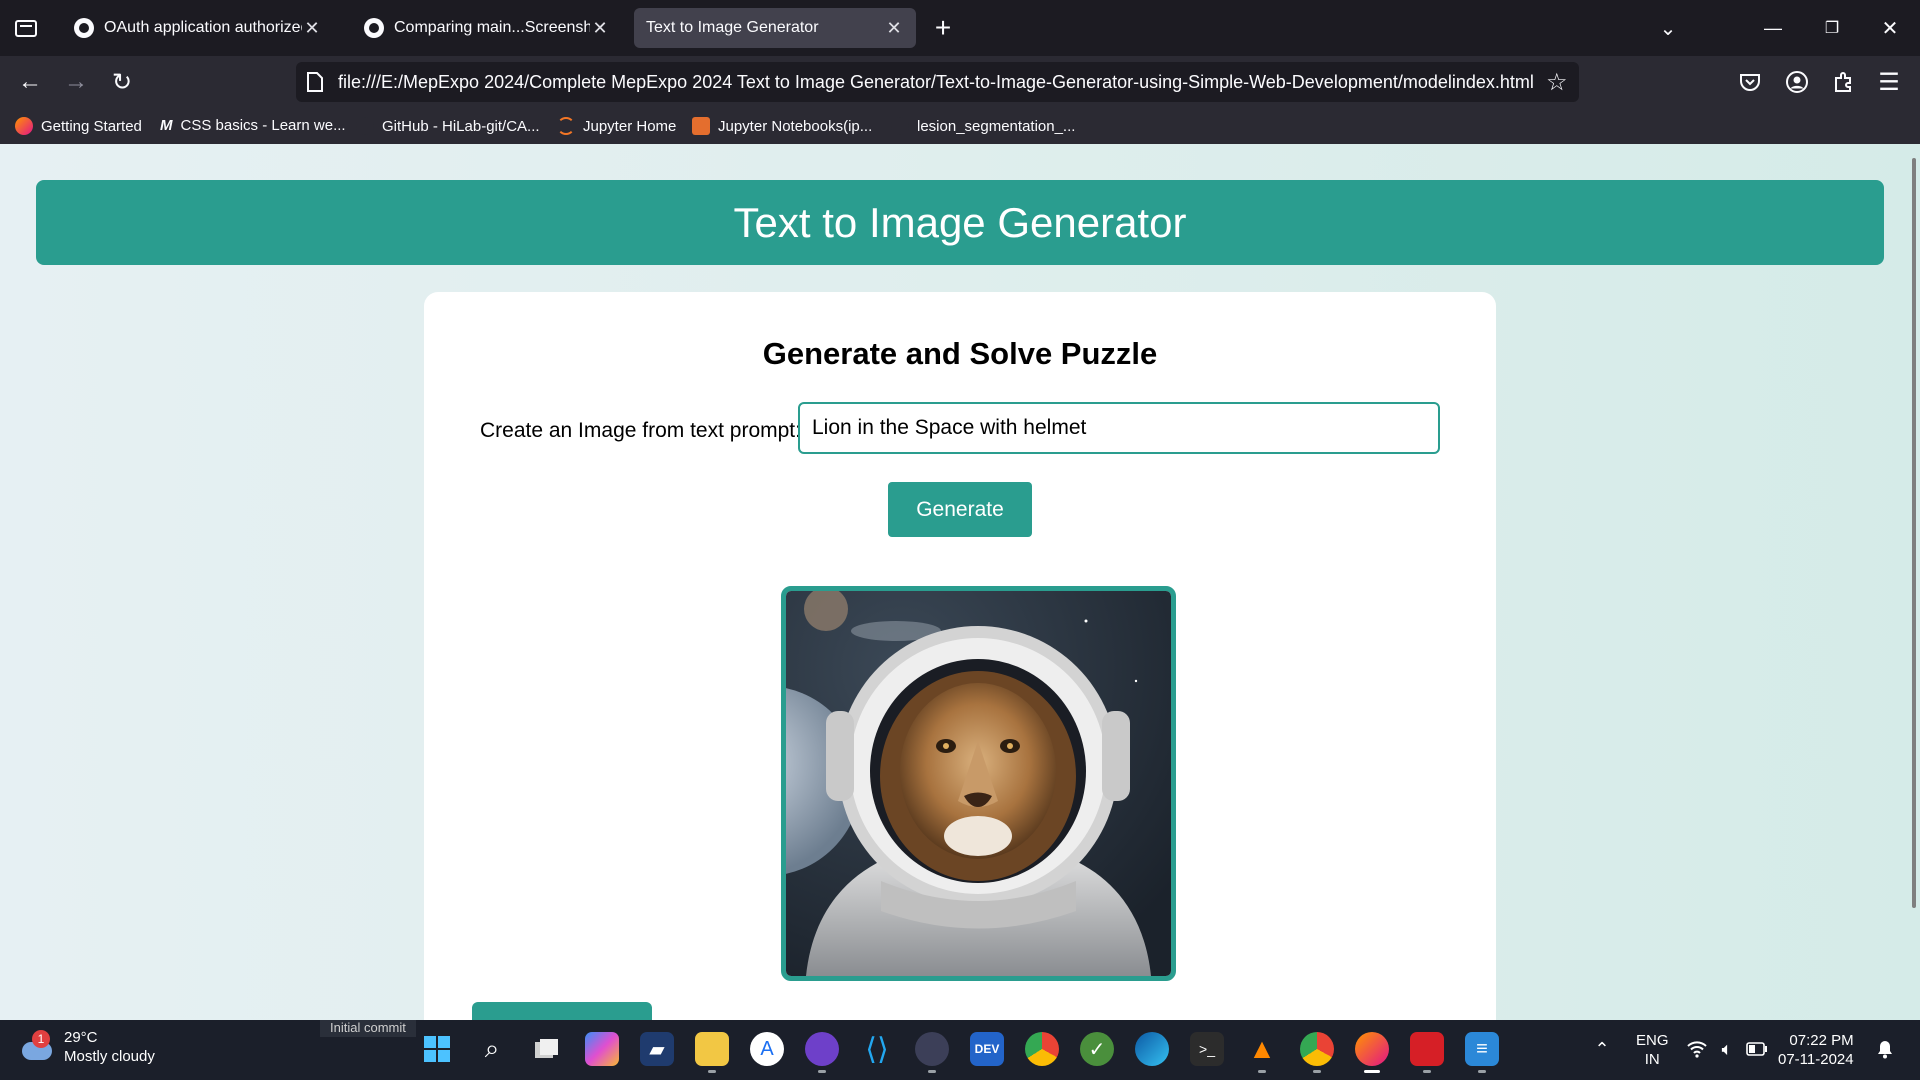  Describe the element at coordinates (657, 1049) in the screenshot. I see `notes-app-icon: ▰` at that location.